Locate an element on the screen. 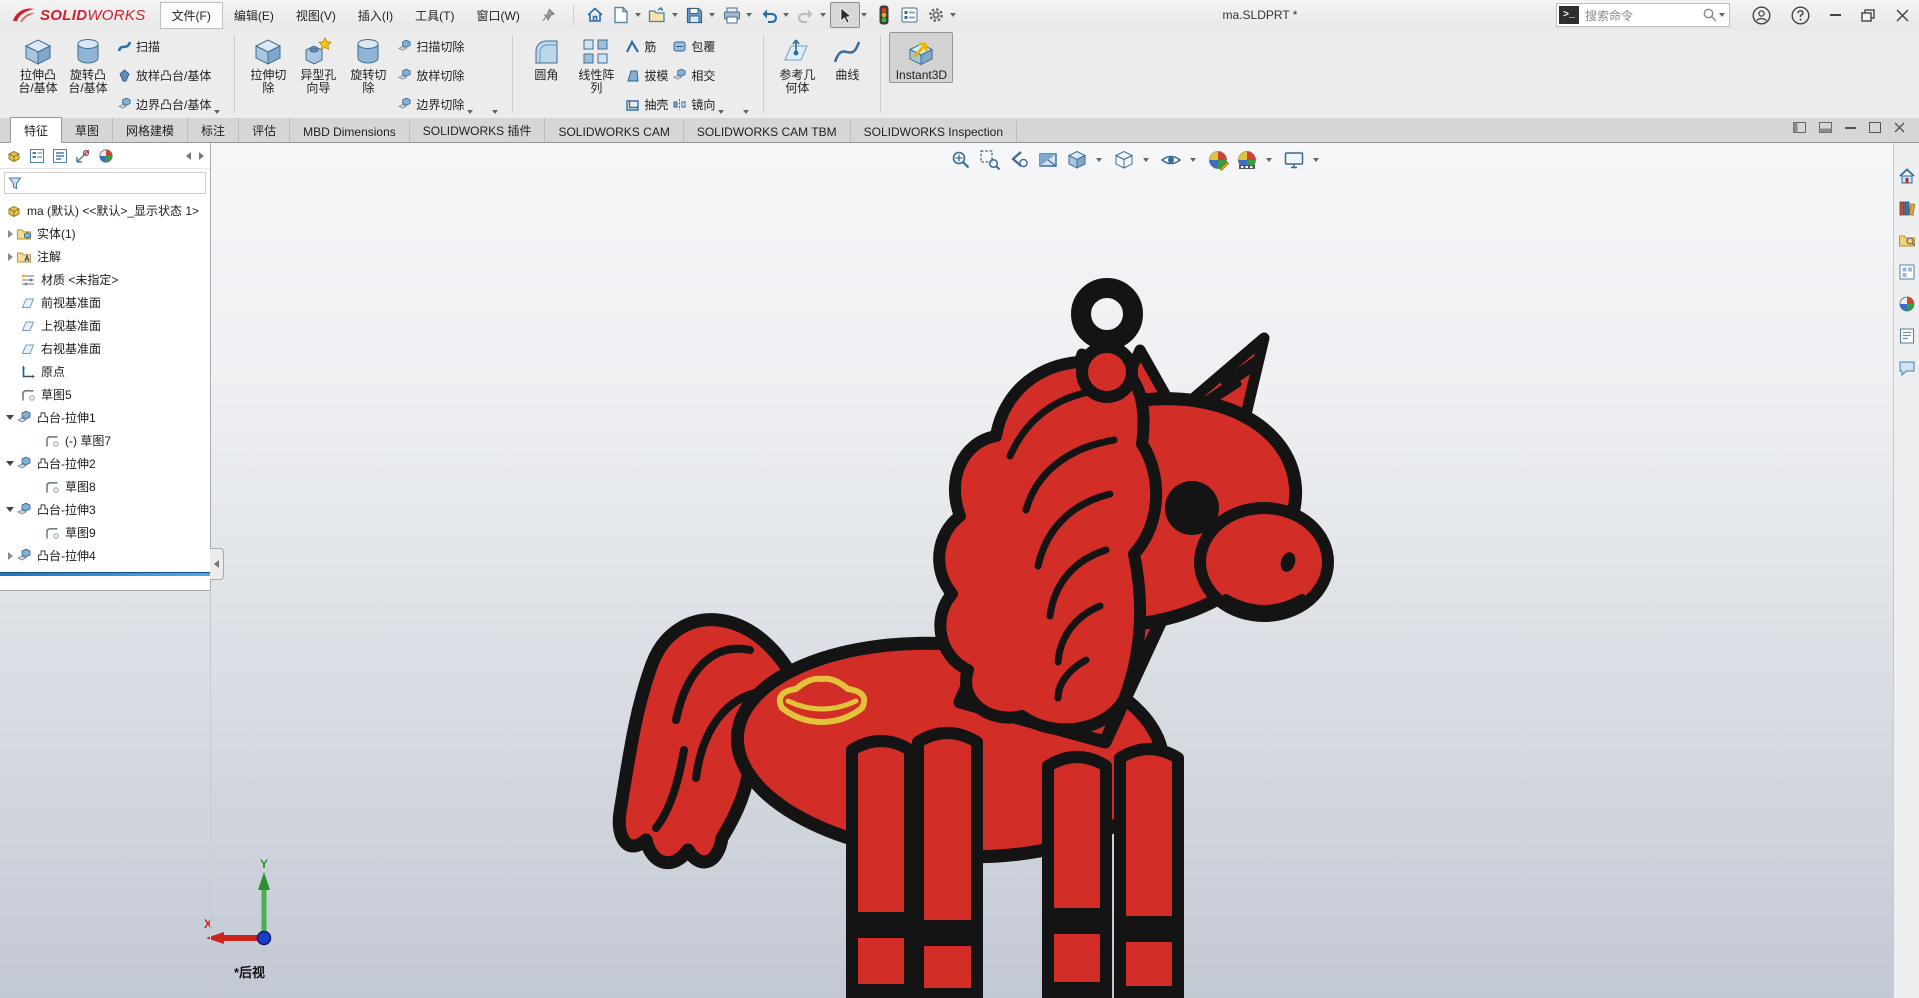 This screenshot has height=998, width=1919. performance-icon is located at coordinates (884, 15).